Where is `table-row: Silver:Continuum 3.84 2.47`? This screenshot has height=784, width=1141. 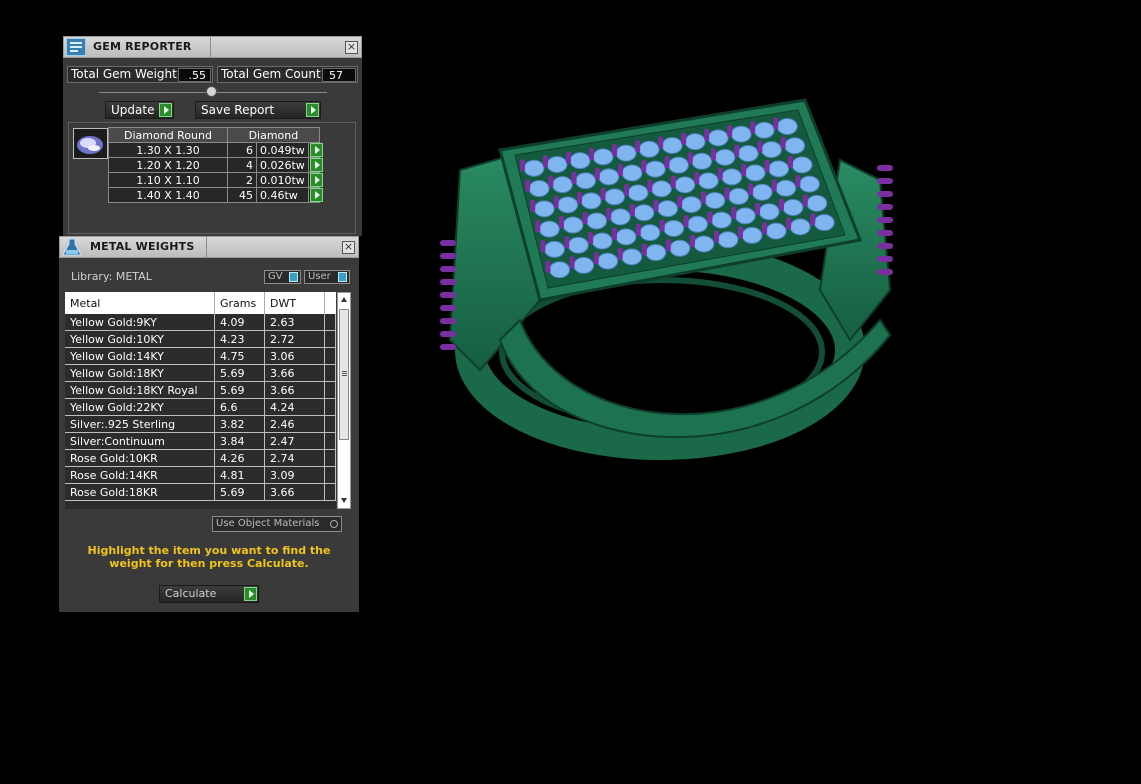 table-row: Silver:Continuum 3.84 2.47 is located at coordinates (200, 441).